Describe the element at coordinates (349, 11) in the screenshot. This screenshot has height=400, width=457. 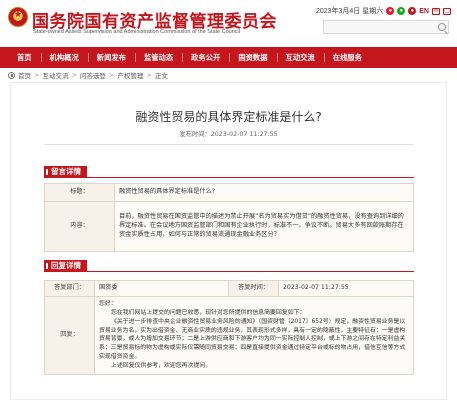
I see `current-date: 2023年3月4日 星期六` at that location.